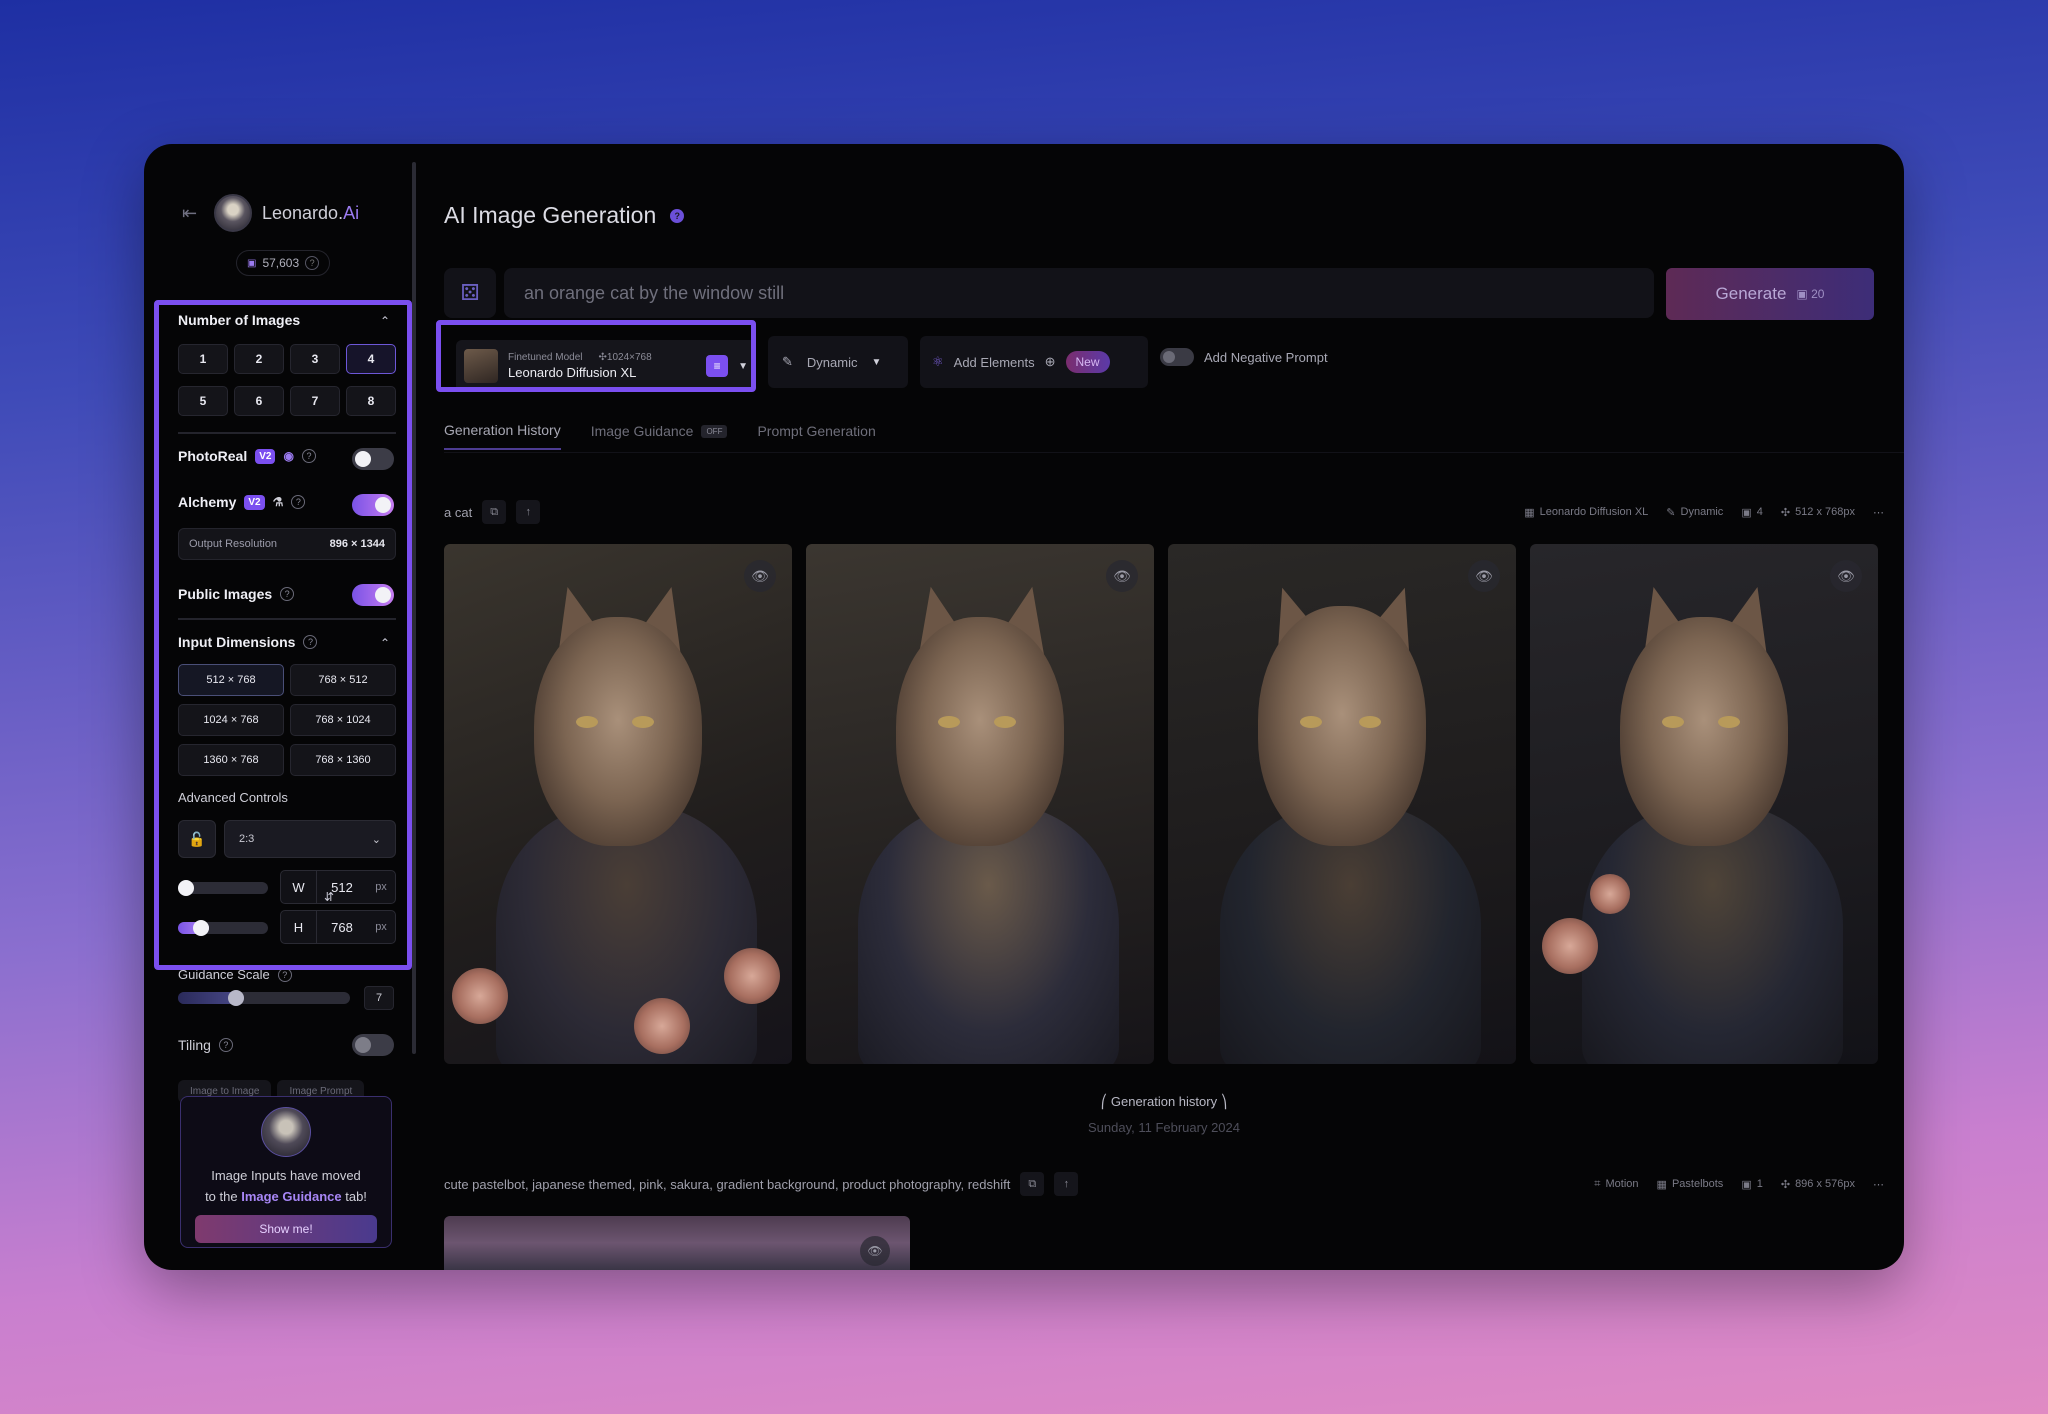 Image resolution: width=2048 pixels, height=1414 pixels. Describe the element at coordinates (381, 927) in the screenshot. I see `height-unit: px` at that location.